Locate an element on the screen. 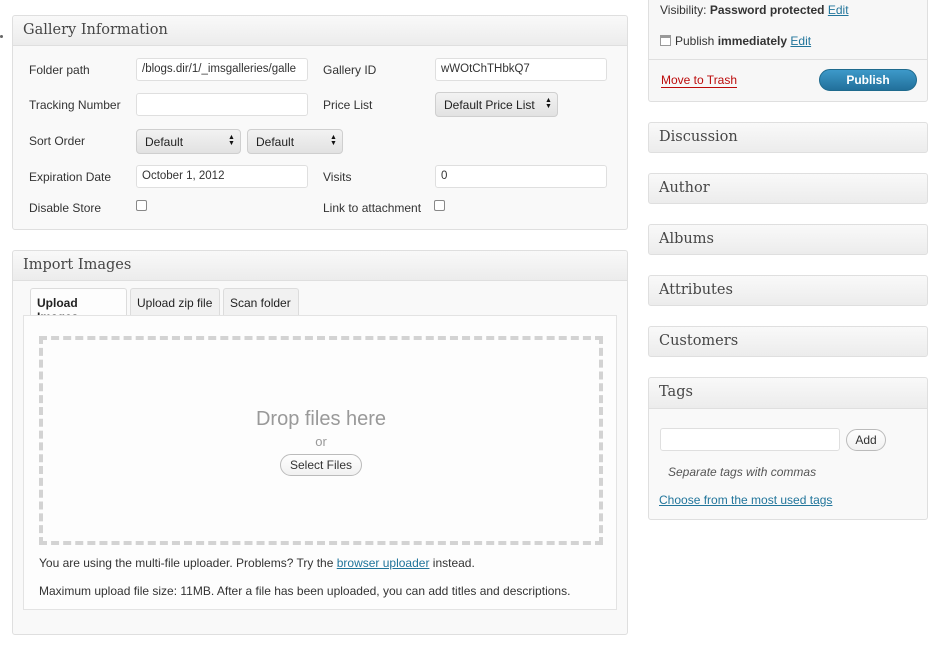 This screenshot has width=934, height=650. sort-order-select-2: Default ▲ ▼ is located at coordinates (295, 141).